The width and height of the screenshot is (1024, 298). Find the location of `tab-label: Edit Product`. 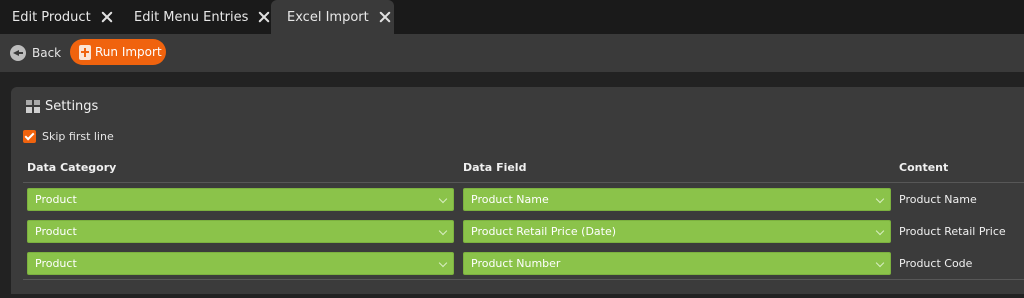

tab-label: Edit Product is located at coordinates (51, 17).